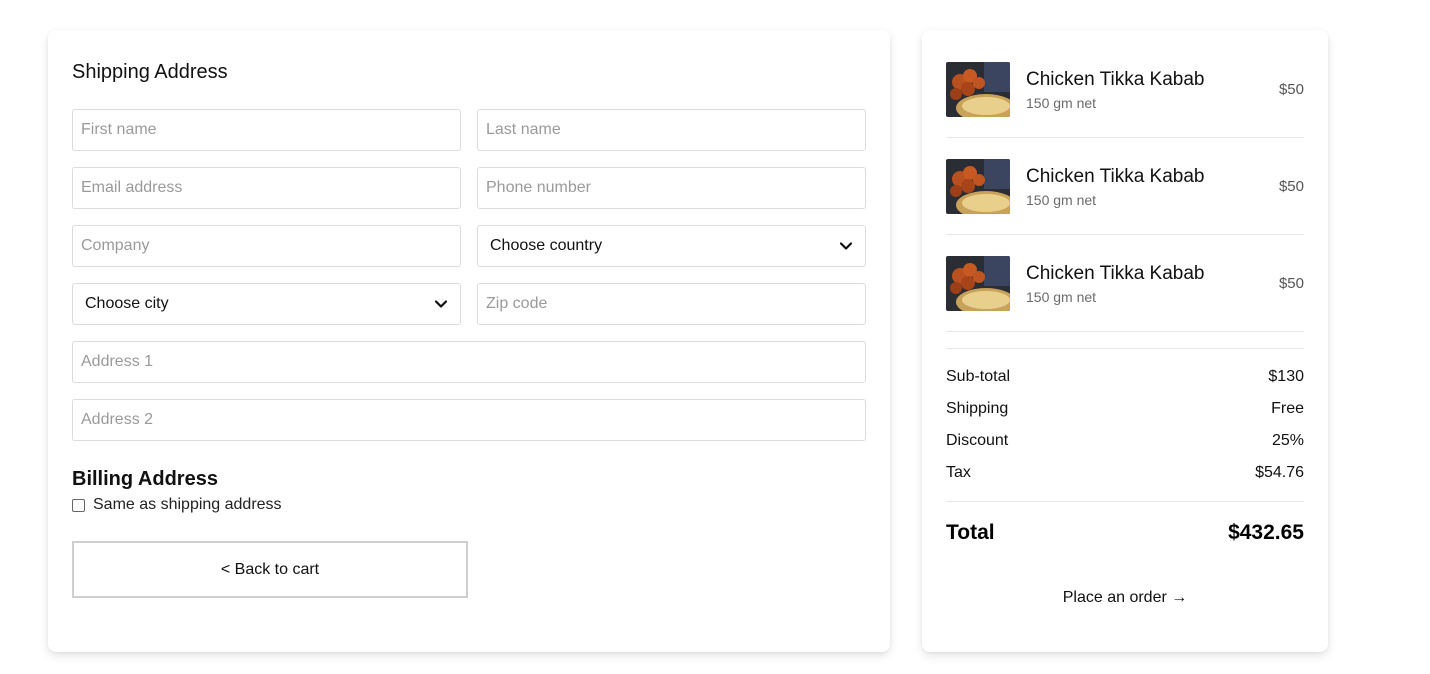  What do you see at coordinates (546, 245) in the screenshot?
I see `country-select-value: Choose country` at bounding box center [546, 245].